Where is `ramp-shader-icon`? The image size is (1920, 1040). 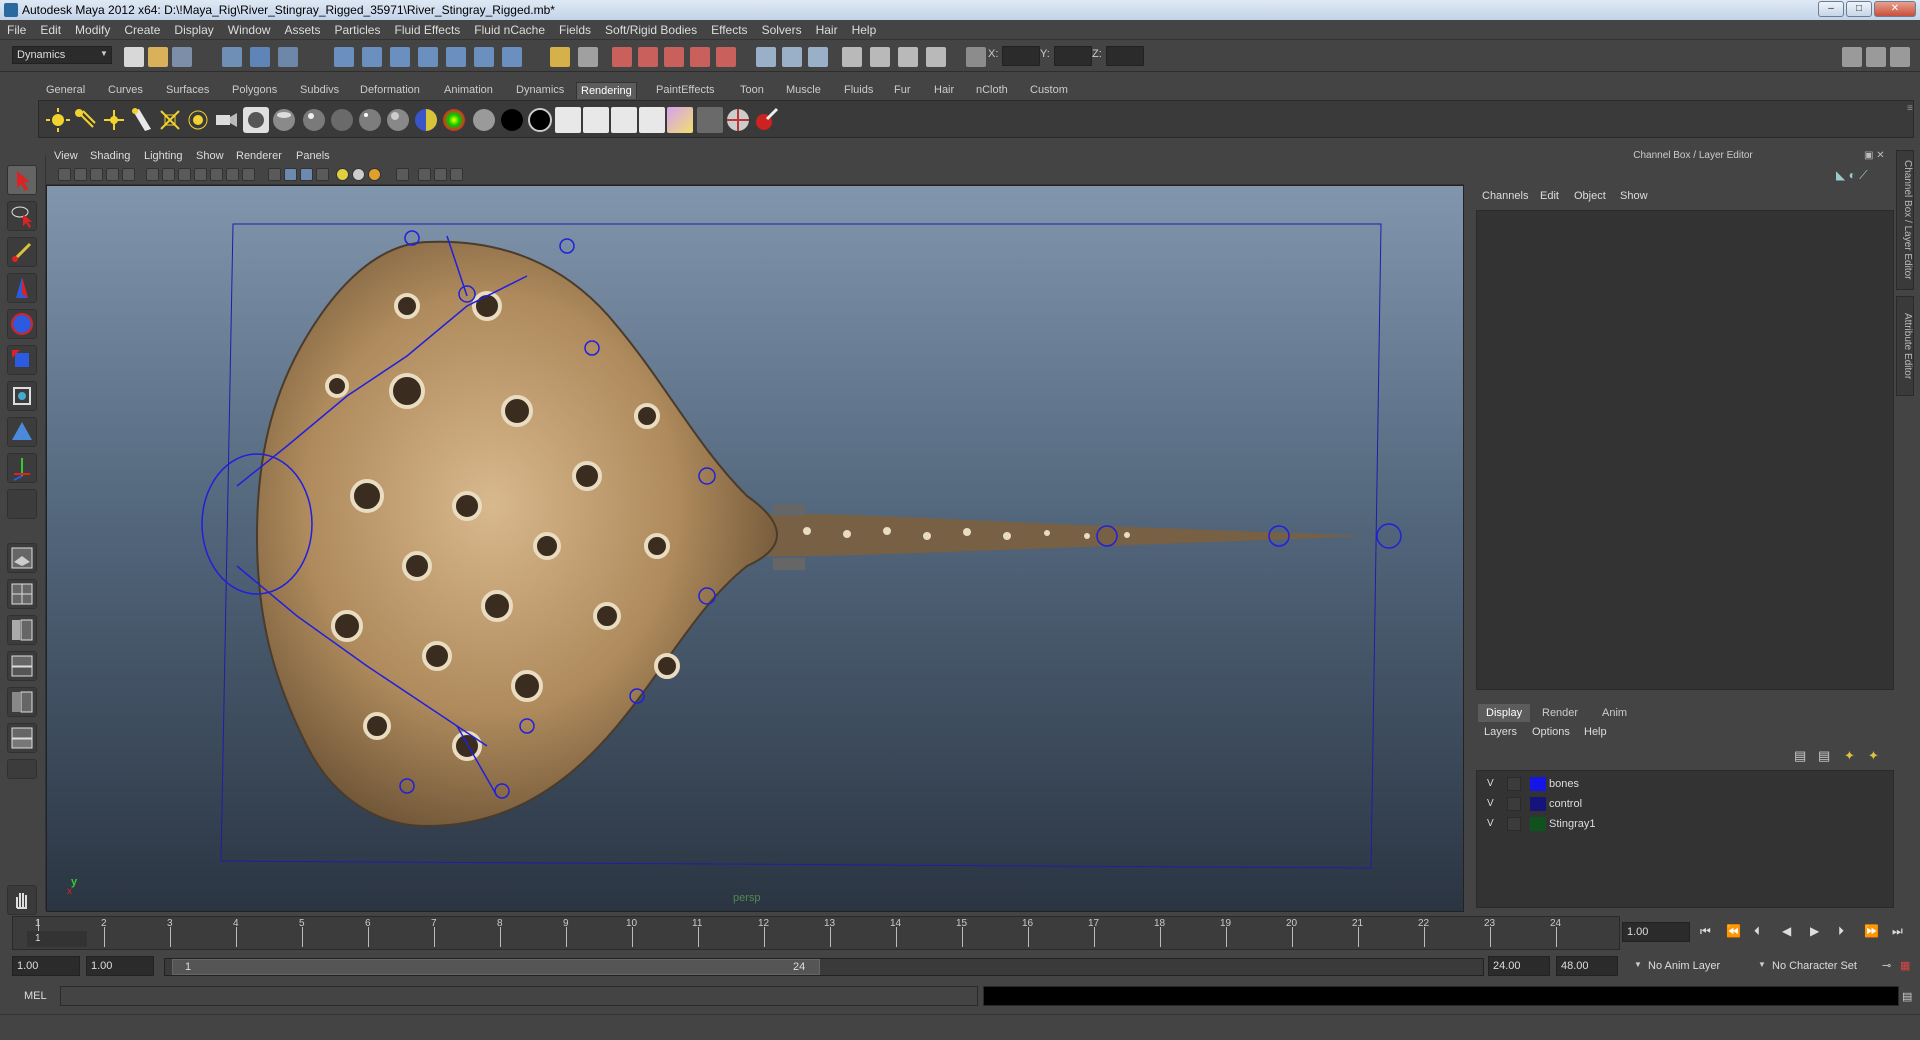
ramp-shader-icon is located at coordinates (454, 120).